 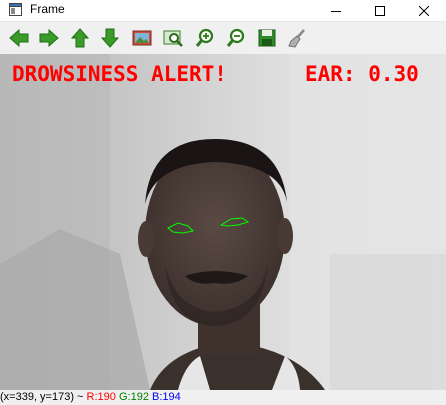 I want to click on maximize-button, so click(x=380, y=10).